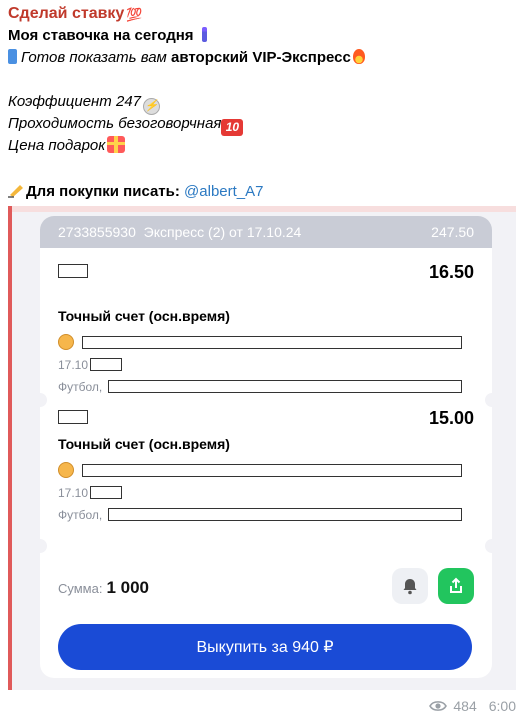  What do you see at coordinates (134, 14) in the screenshot?
I see `hundred-icon: 💯` at bounding box center [134, 14].